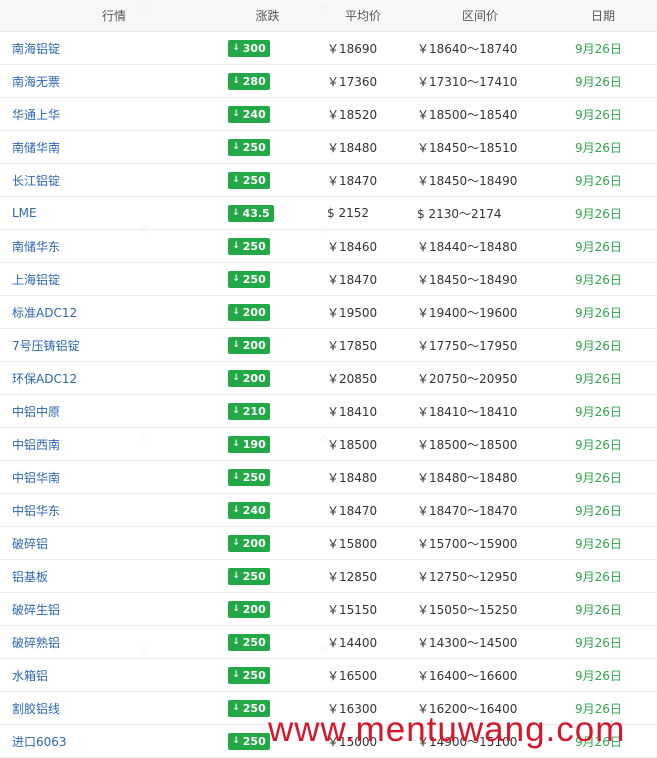 This screenshot has width=657, height=758. I want to click on row-range-price: ￥18500～18540, so click(467, 114).